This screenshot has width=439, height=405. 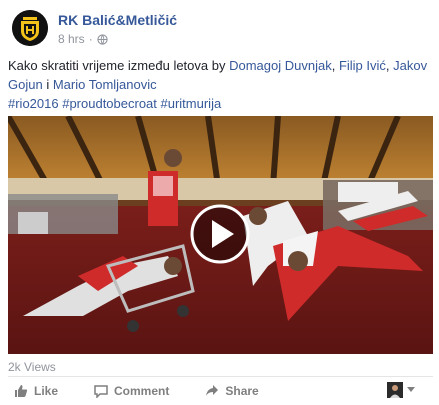 I want to click on tag-link-tomljanovic: Mario Tomljanovic, so click(x=105, y=84).